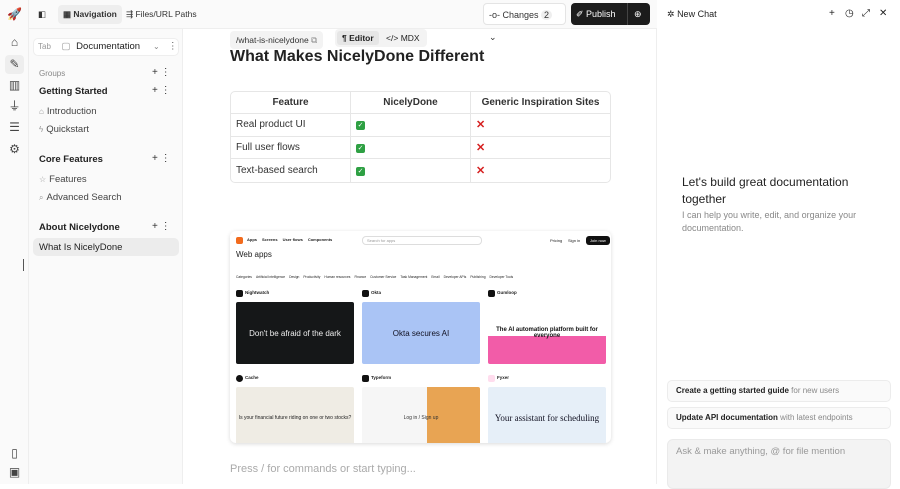  Describe the element at coordinates (41, 197) in the screenshot. I see `search-icon: ⌕` at that location.